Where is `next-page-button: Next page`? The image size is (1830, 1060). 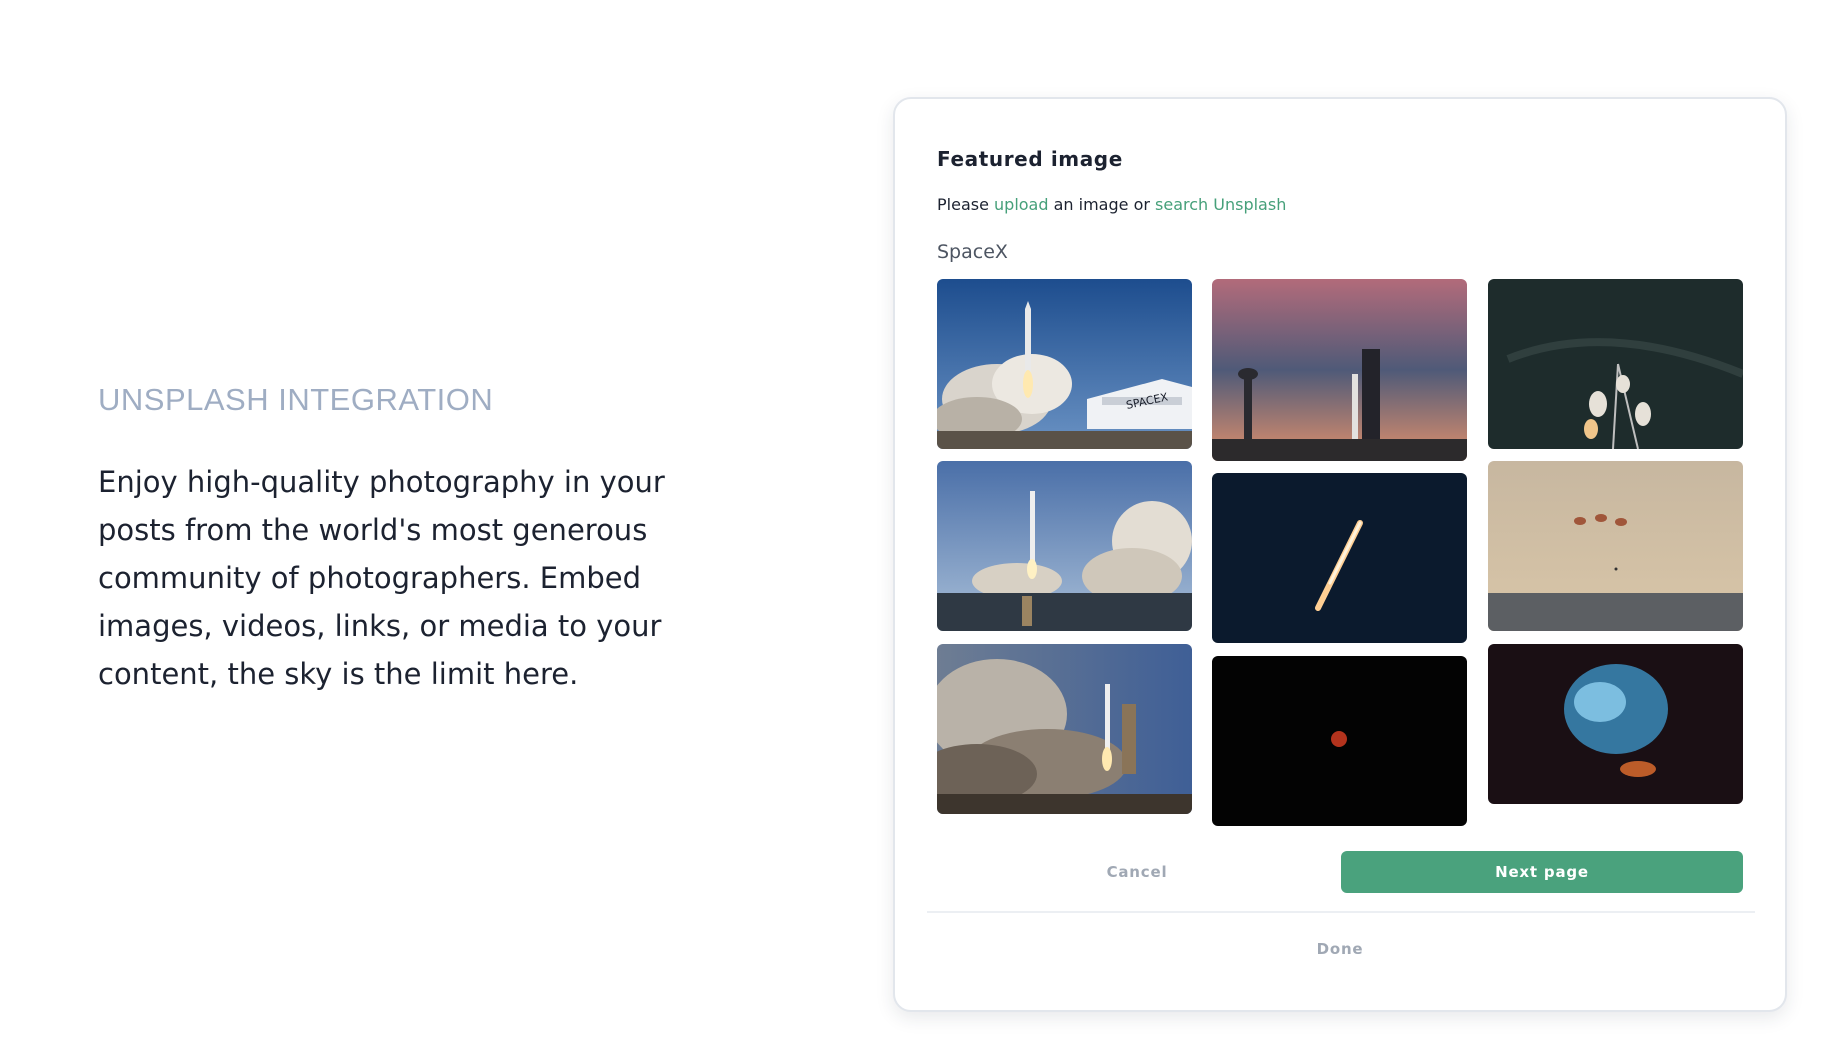 next-page-button: Next page is located at coordinates (1542, 872).